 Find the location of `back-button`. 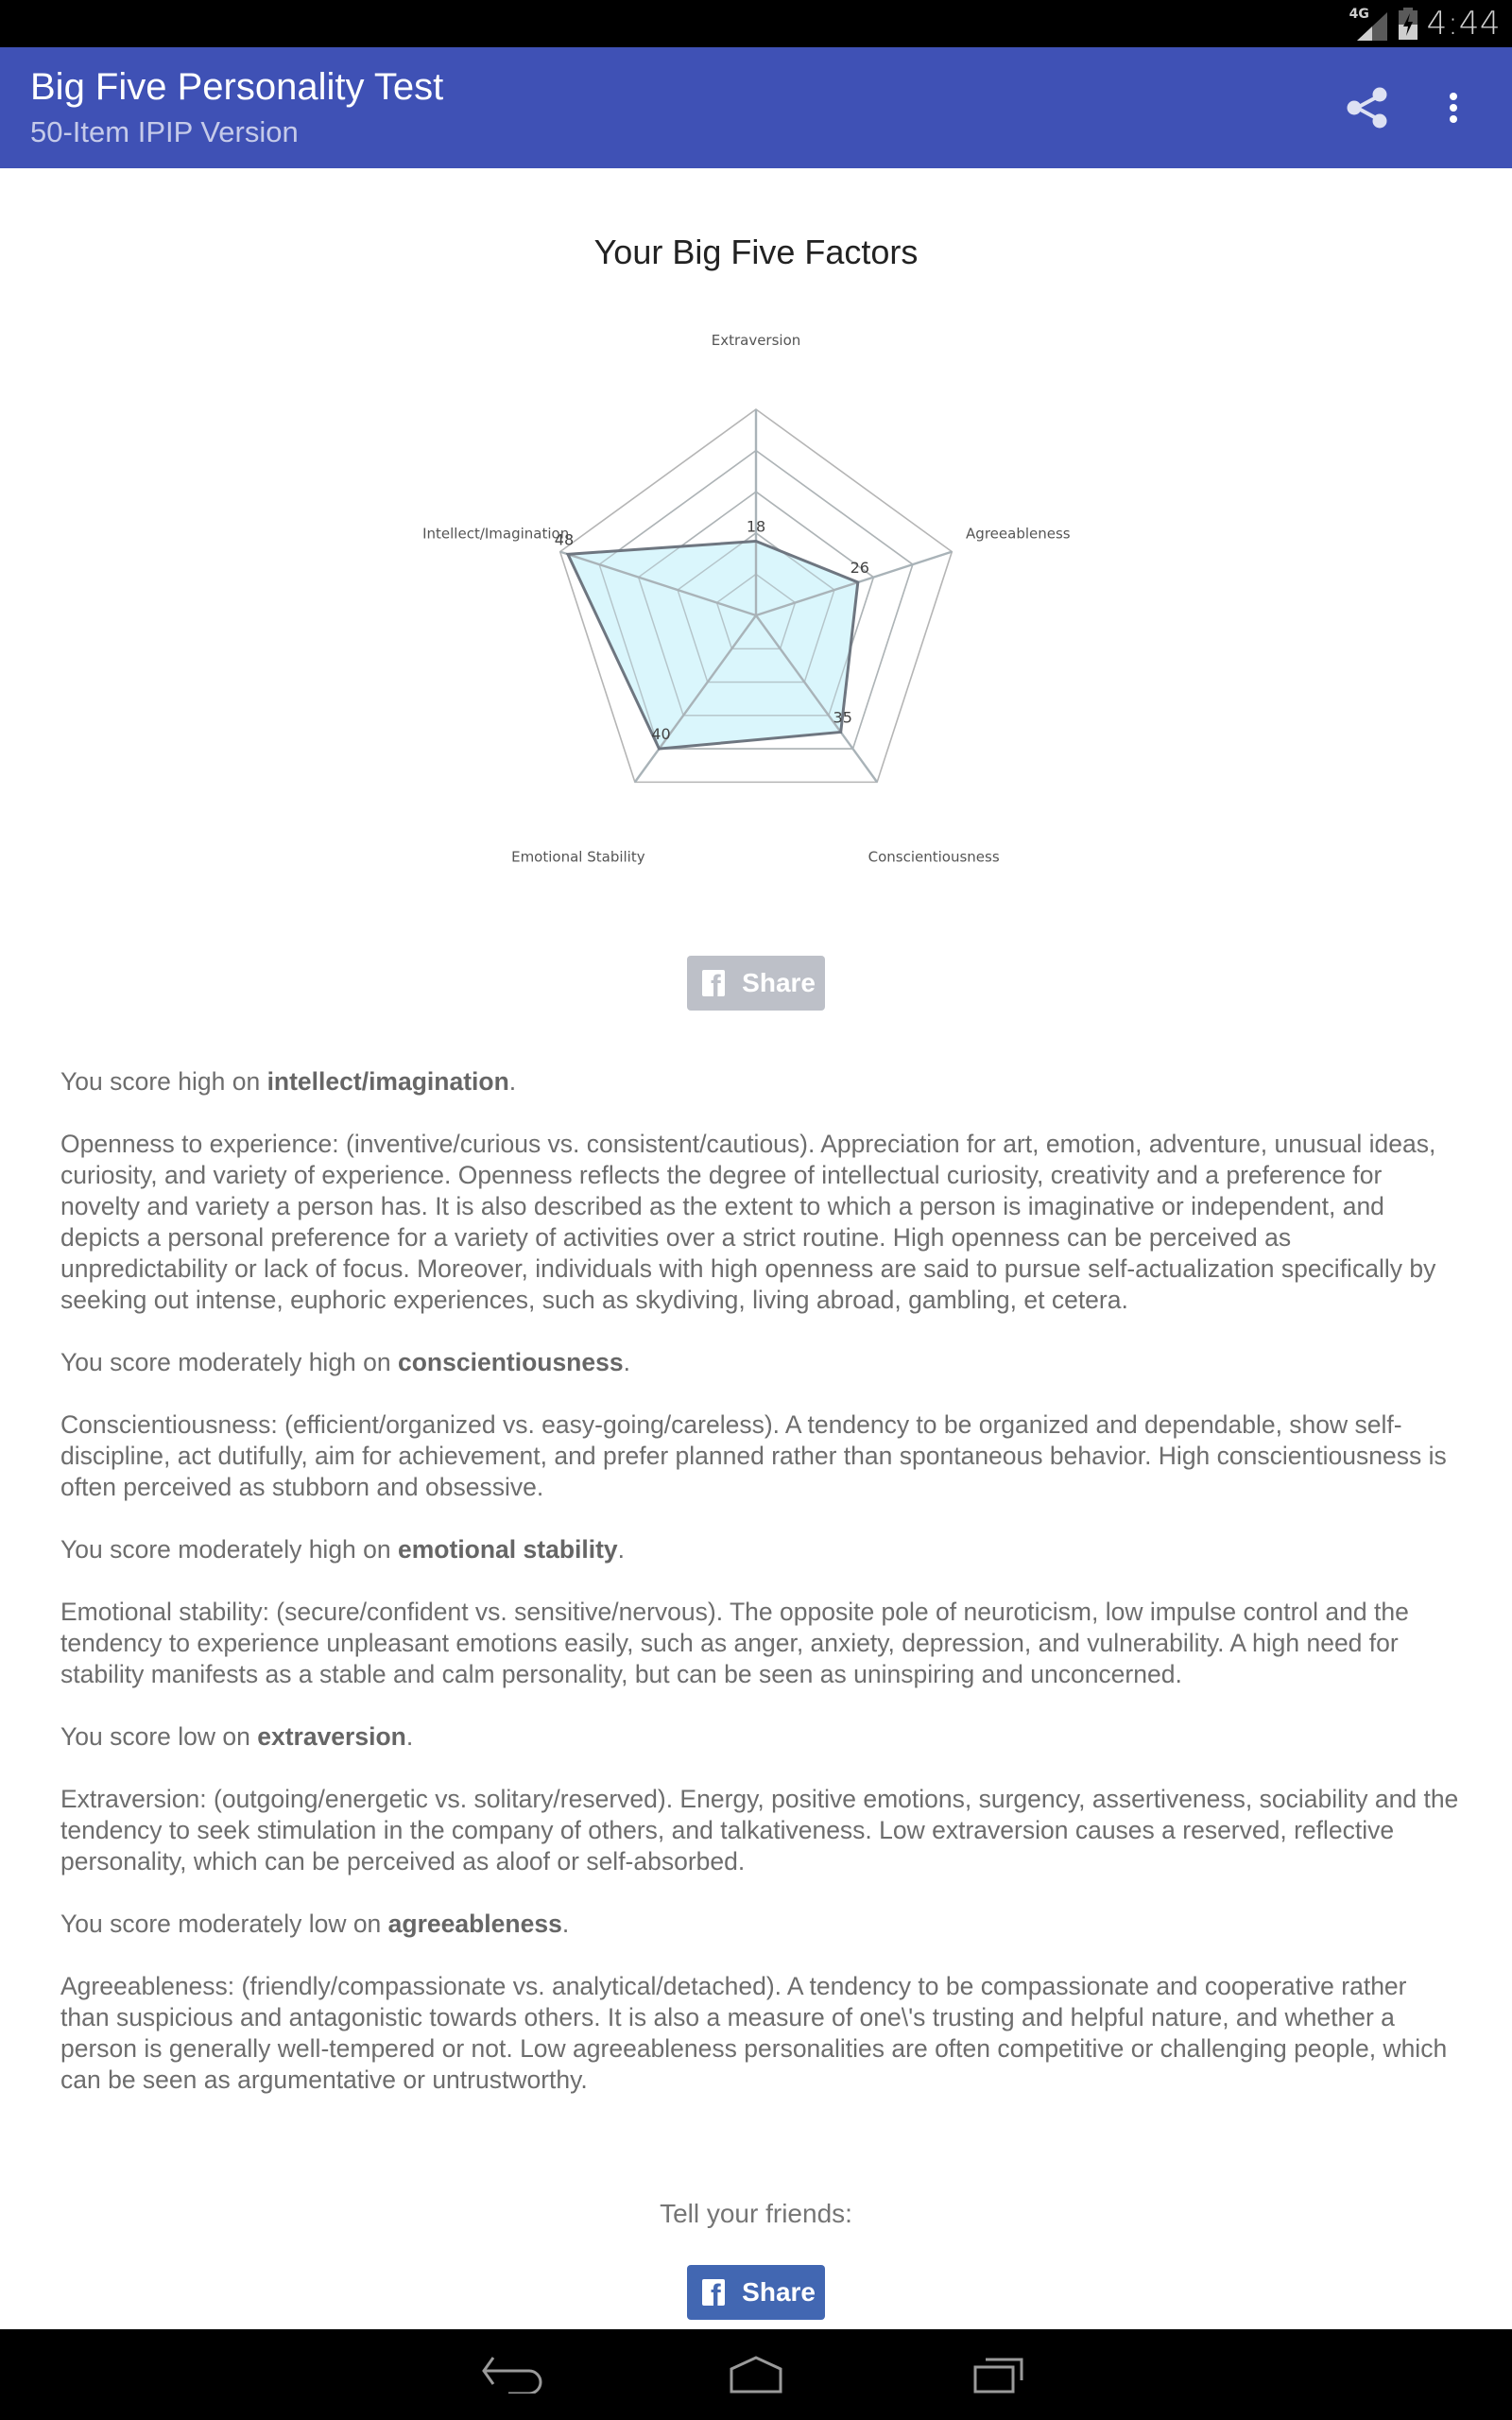

back-button is located at coordinates (513, 2374).